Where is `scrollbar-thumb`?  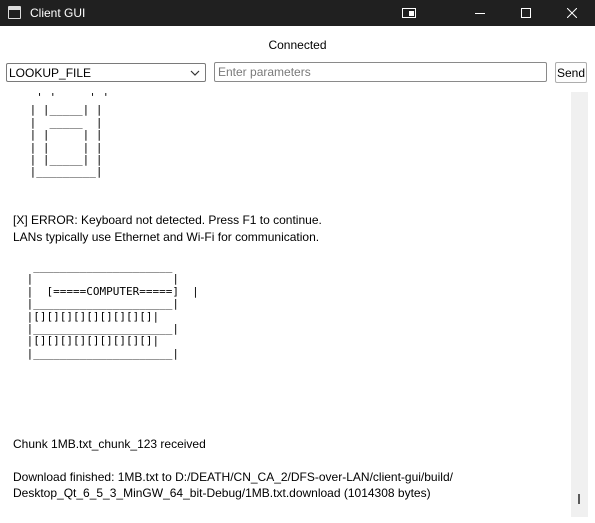 scrollbar-thumb is located at coordinates (579, 499).